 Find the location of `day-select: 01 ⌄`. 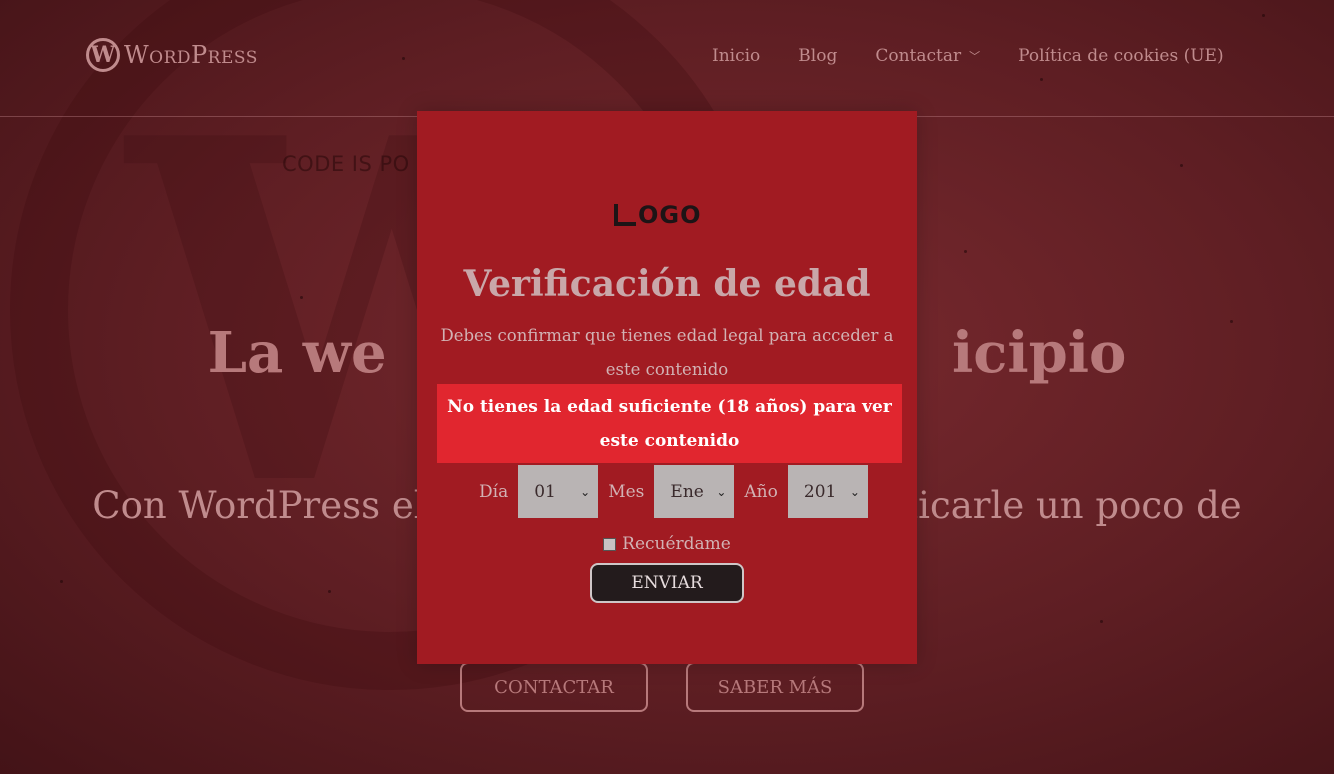

day-select: 01 ⌄ is located at coordinates (558, 491).